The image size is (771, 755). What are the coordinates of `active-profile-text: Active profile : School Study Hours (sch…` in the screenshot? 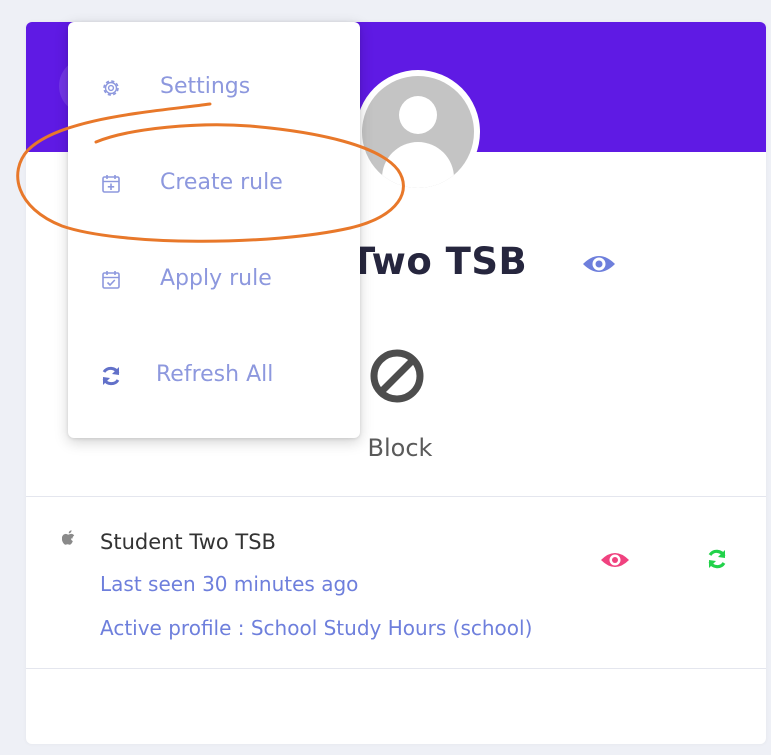 It's located at (316, 628).